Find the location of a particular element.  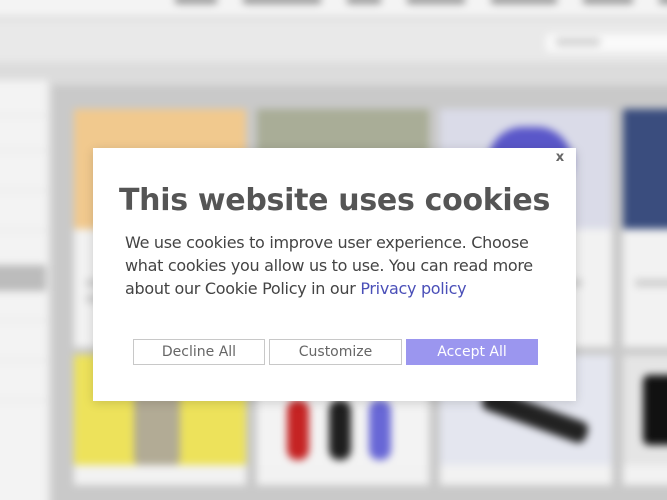

close-button: x is located at coordinates (560, 158).